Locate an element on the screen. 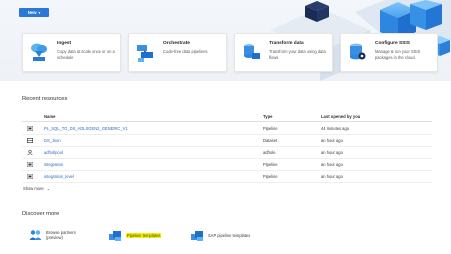  table-row: integration_level Pipeline an hour ago is located at coordinates (227, 177).